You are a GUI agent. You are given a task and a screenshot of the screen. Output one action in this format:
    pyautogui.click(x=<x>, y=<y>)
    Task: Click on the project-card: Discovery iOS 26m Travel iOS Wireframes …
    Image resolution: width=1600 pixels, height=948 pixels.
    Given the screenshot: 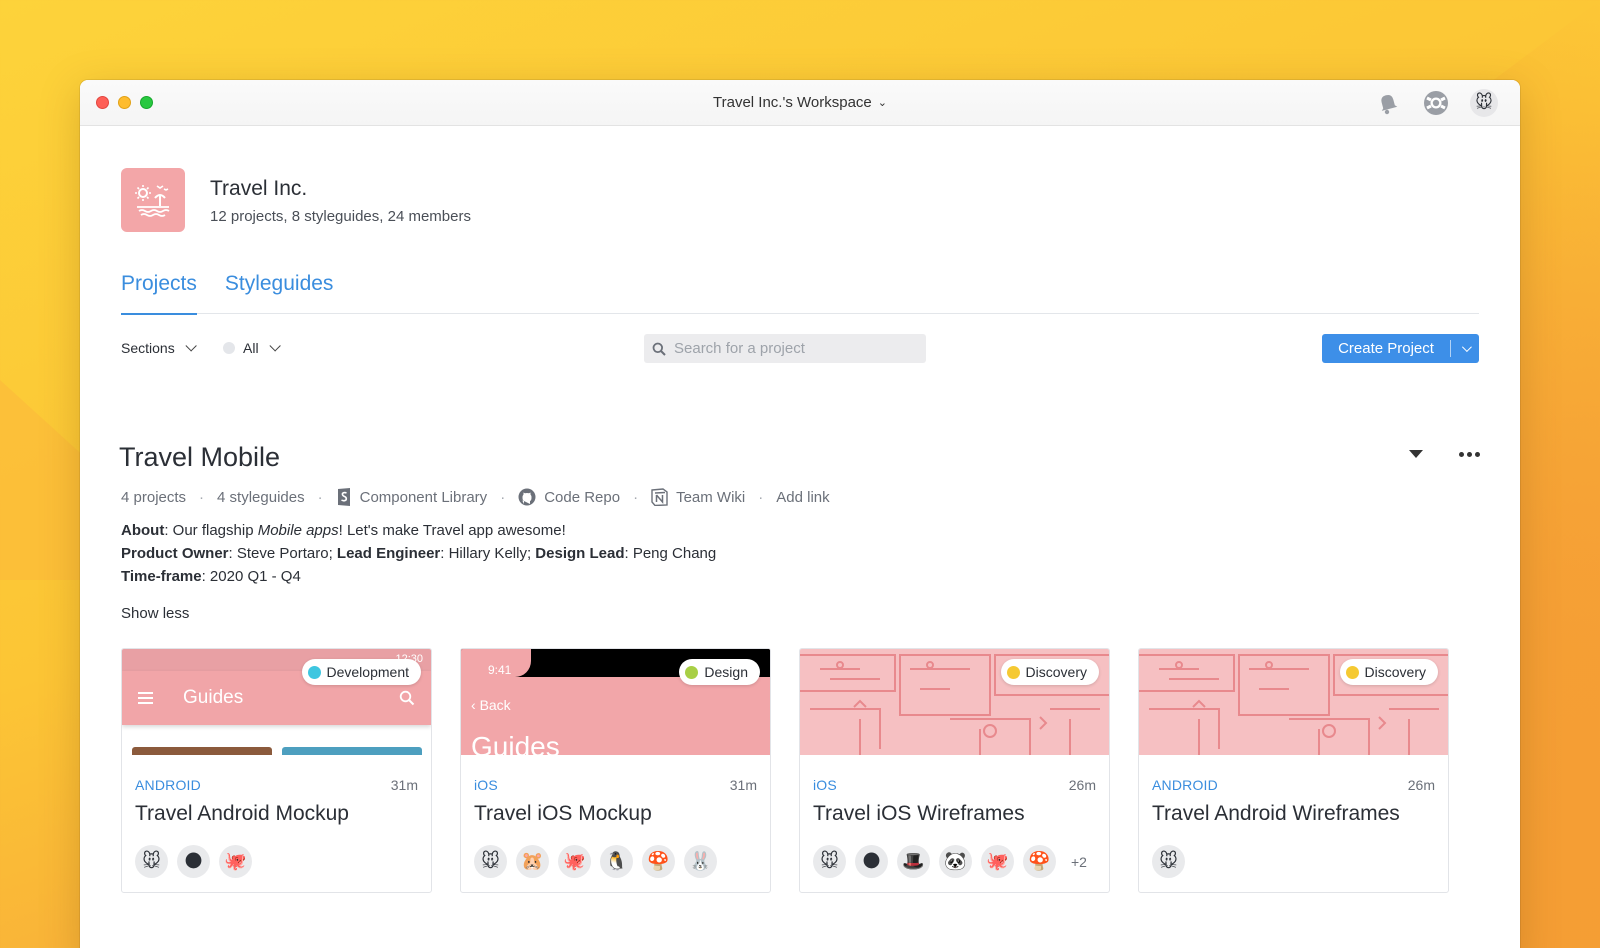 What is the action you would take?
    pyautogui.click(x=954, y=770)
    